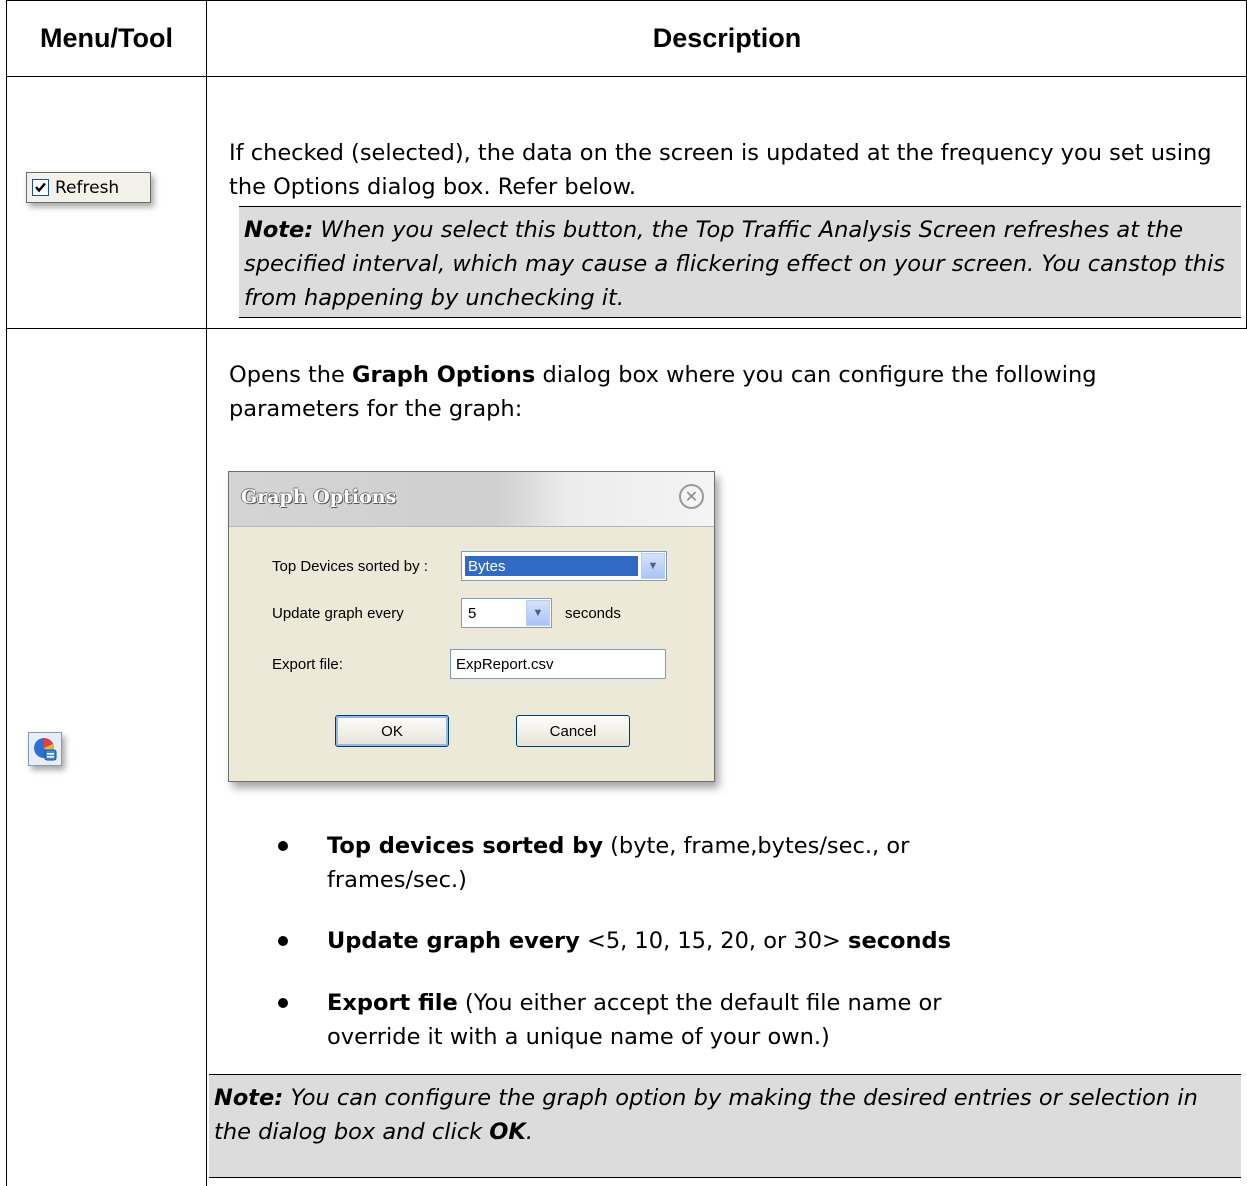 This screenshot has height=1186, width=1247. Describe the element at coordinates (279, 230) in the screenshot. I see `refresh-note-label: Note:` at that location.